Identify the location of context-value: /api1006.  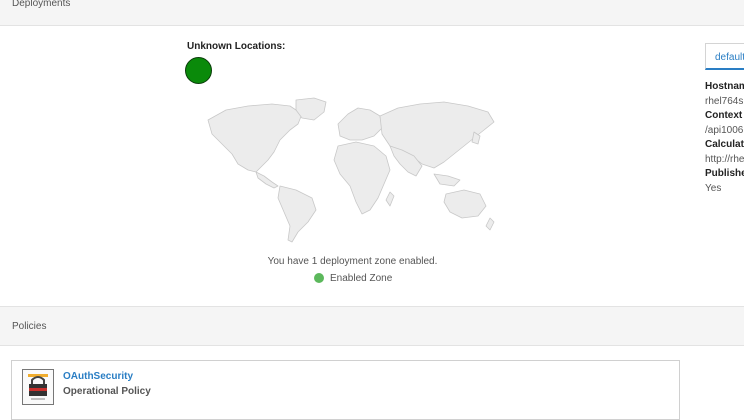
(724, 130).